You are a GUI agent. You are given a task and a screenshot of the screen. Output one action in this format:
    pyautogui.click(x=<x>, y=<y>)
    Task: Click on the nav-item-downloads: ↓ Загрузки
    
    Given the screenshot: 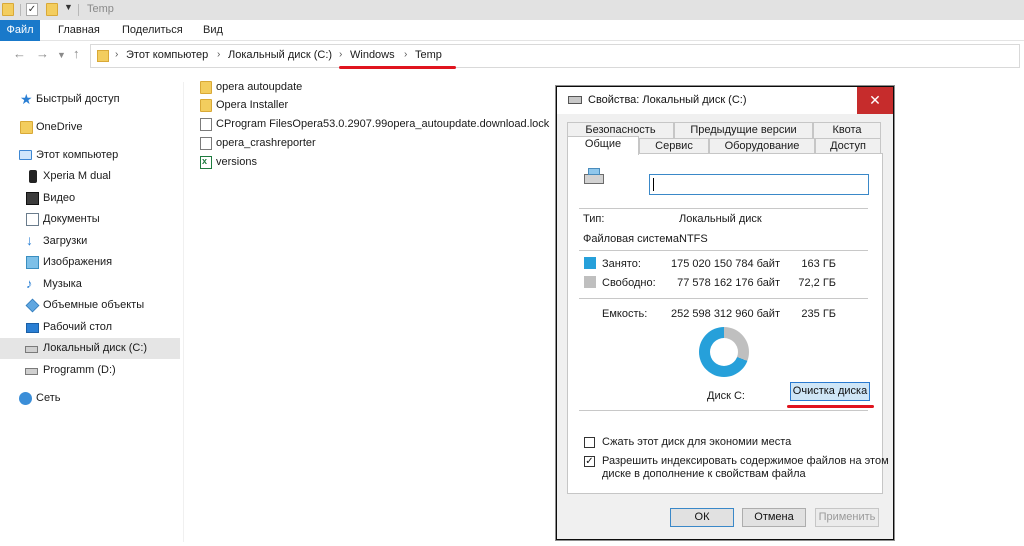 What is the action you would take?
    pyautogui.click(x=90, y=241)
    